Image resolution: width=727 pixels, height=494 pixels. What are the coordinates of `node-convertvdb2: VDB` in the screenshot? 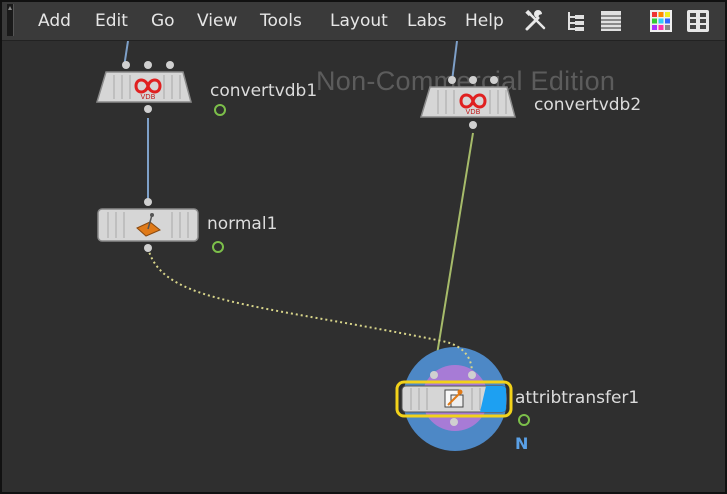 It's located at (467, 102).